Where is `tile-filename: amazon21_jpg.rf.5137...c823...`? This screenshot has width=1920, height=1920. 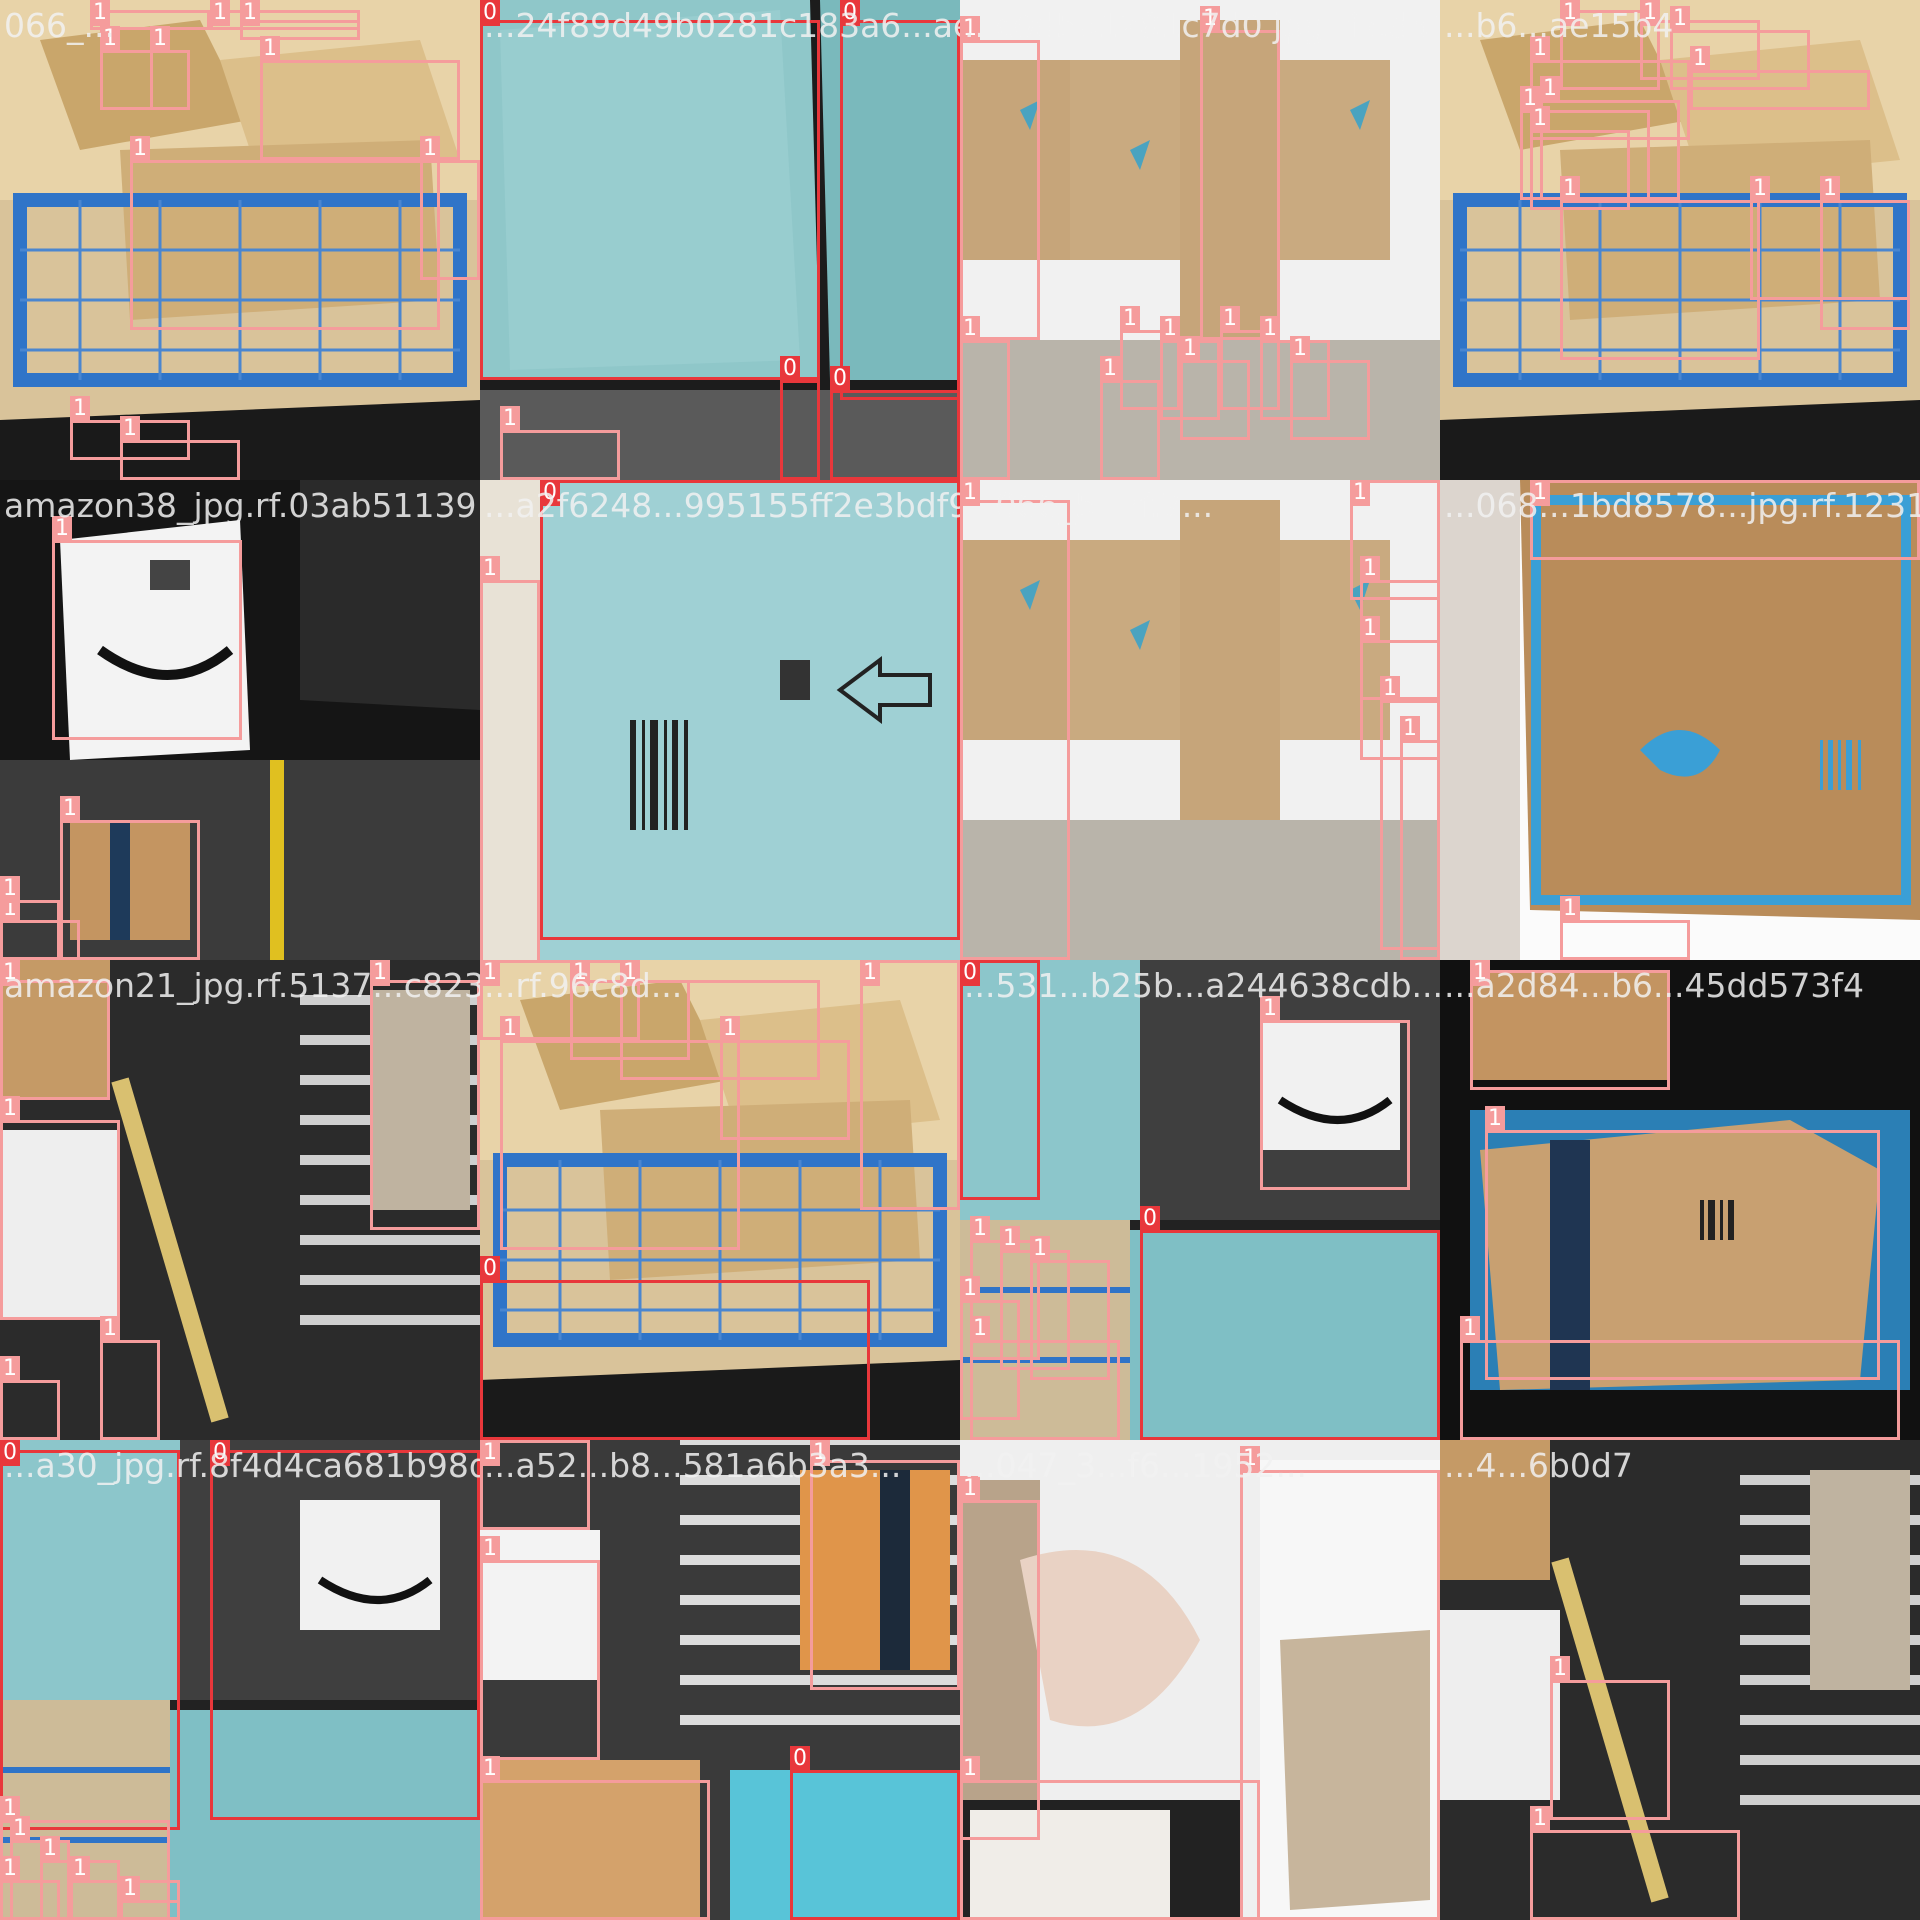
tile-filename: amazon21_jpg.rf.5137...c823... is located at coordinates (242, 985).